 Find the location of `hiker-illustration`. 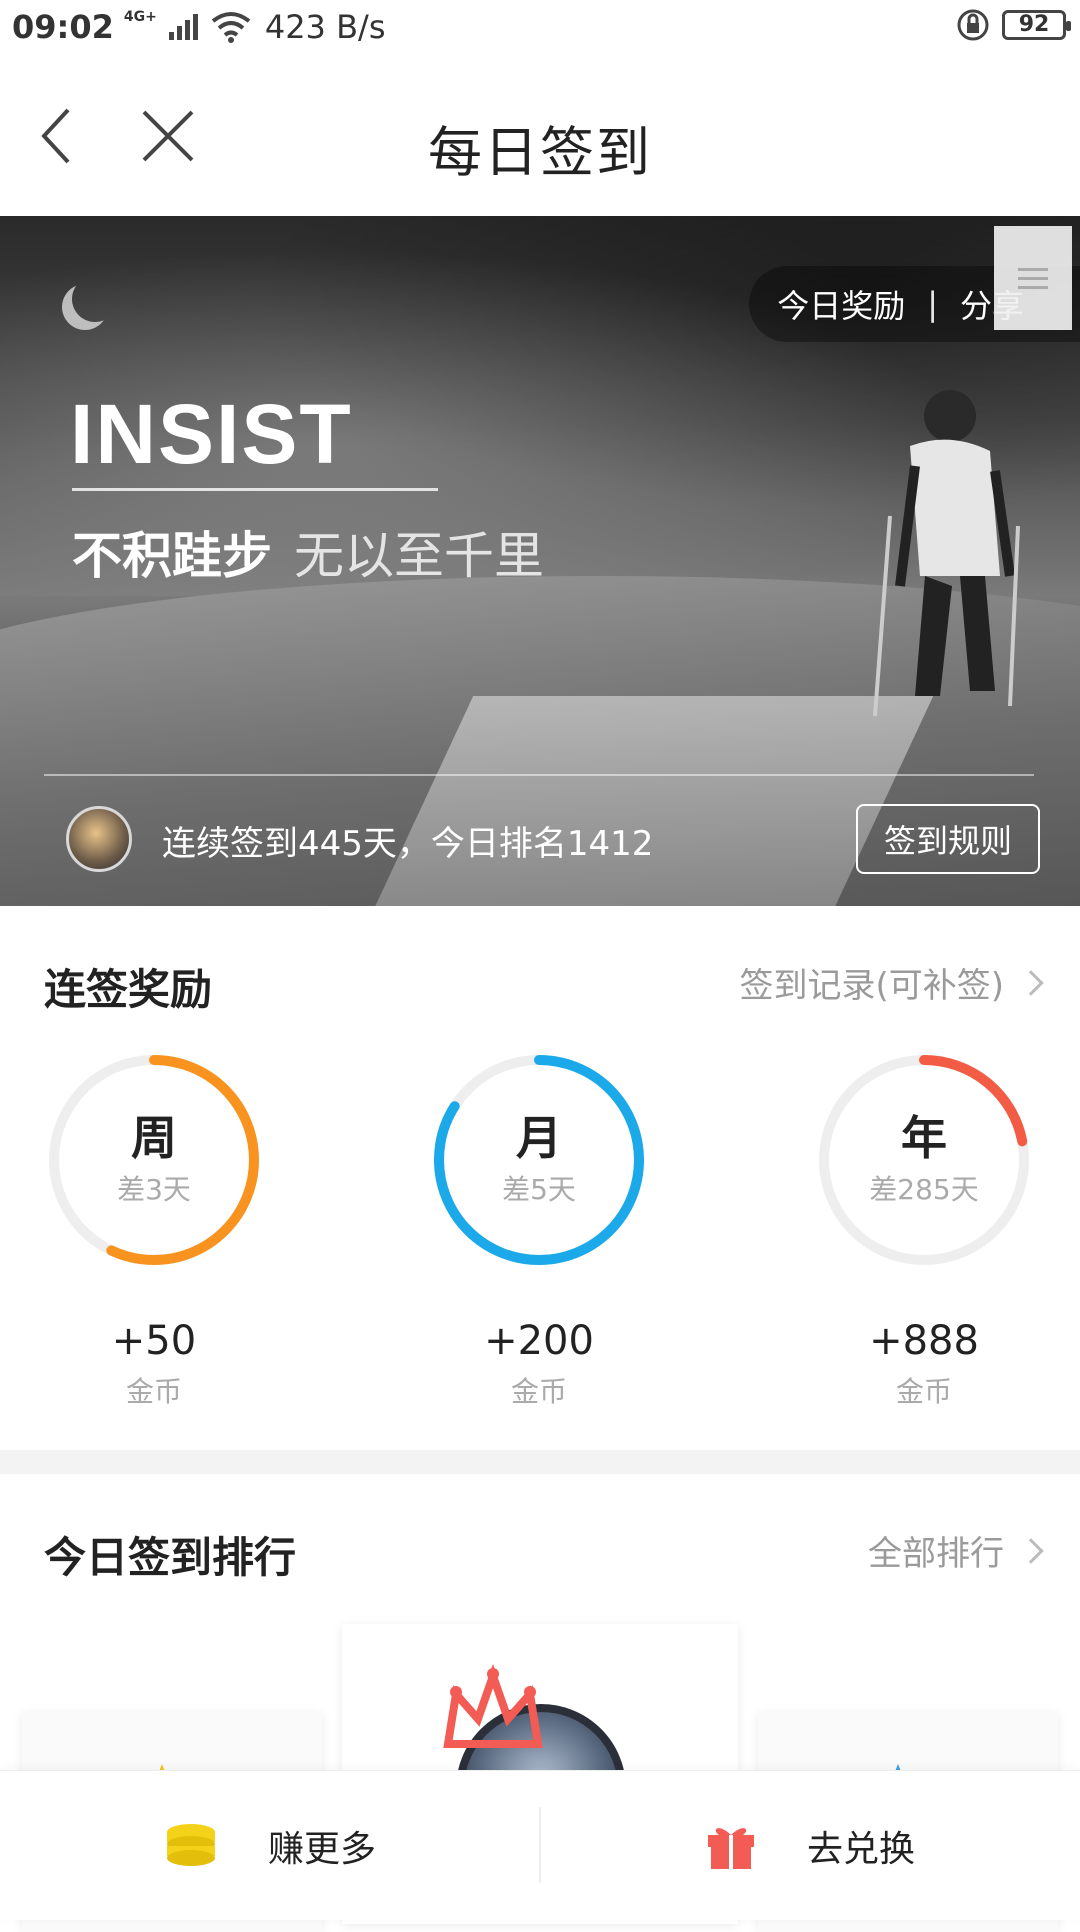

hiker-illustration is located at coordinates (946, 553).